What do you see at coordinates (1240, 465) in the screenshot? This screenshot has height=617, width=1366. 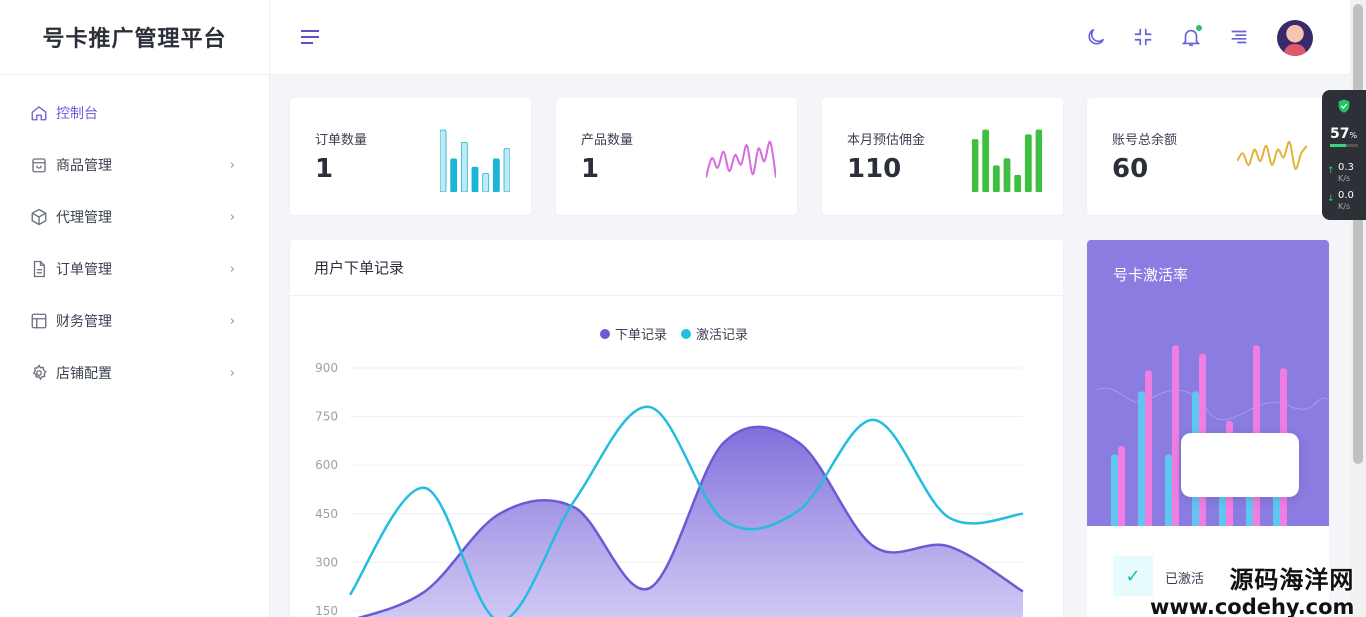 I see `chart-tooltip` at bounding box center [1240, 465].